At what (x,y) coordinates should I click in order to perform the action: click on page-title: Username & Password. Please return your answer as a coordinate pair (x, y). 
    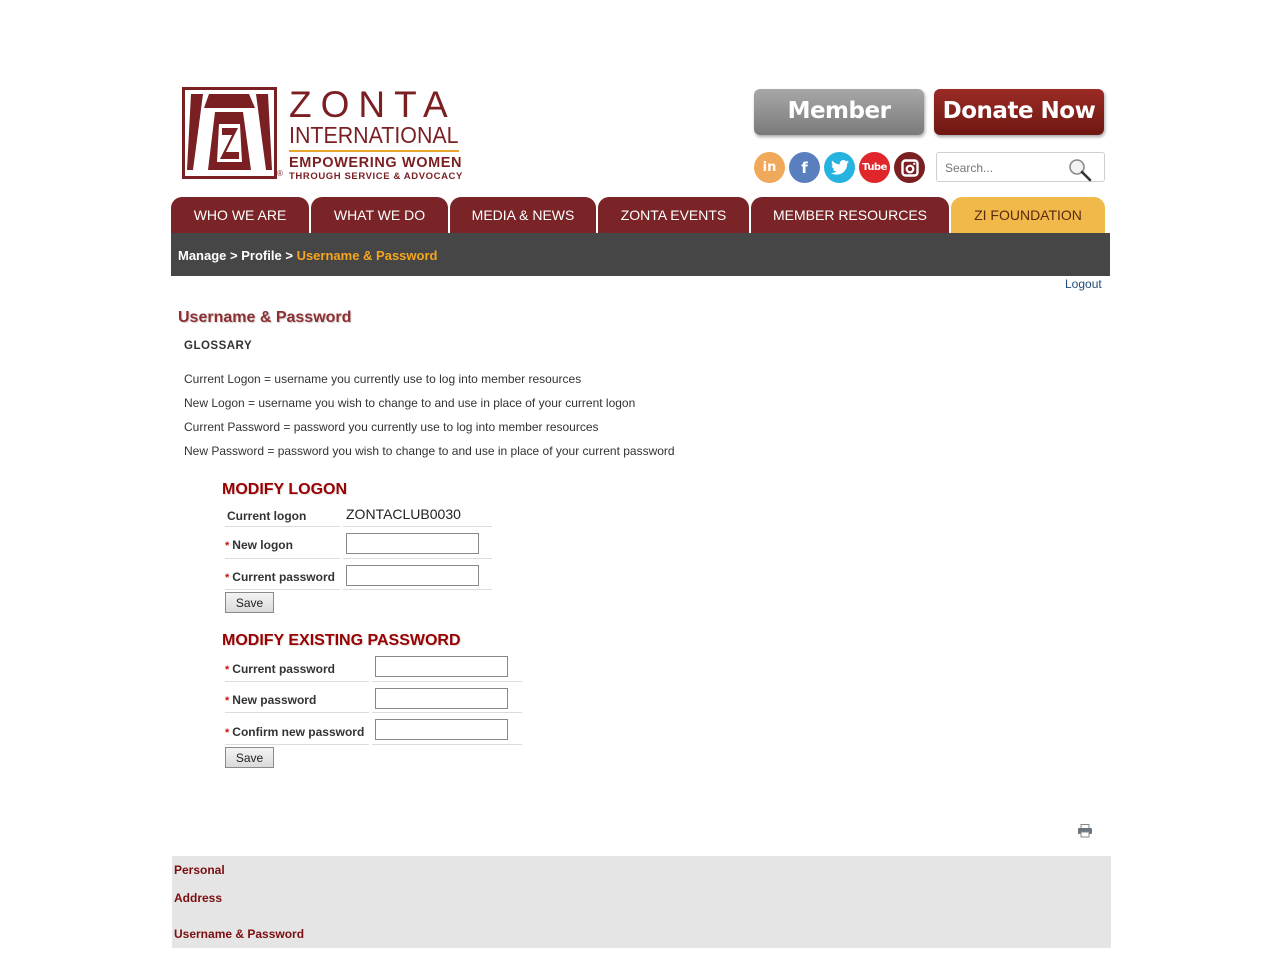
    Looking at the image, I should click on (265, 317).